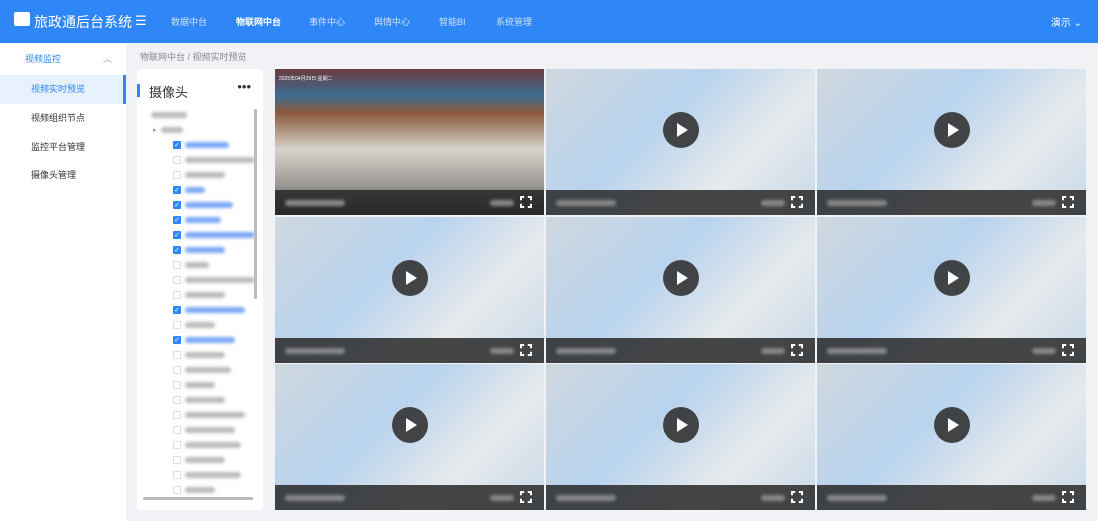 This screenshot has width=1098, height=521. What do you see at coordinates (1066, 21) in the screenshot?
I see `user-menu: 演示 ⌄` at bounding box center [1066, 21].